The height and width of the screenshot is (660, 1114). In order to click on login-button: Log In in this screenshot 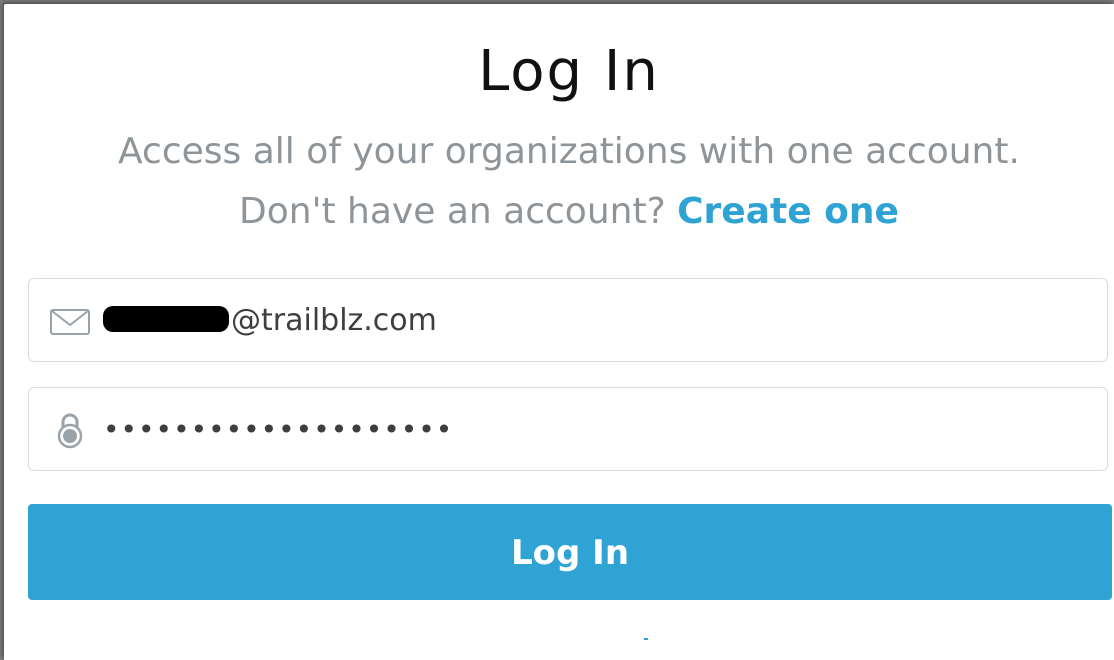, I will do `click(570, 552)`.